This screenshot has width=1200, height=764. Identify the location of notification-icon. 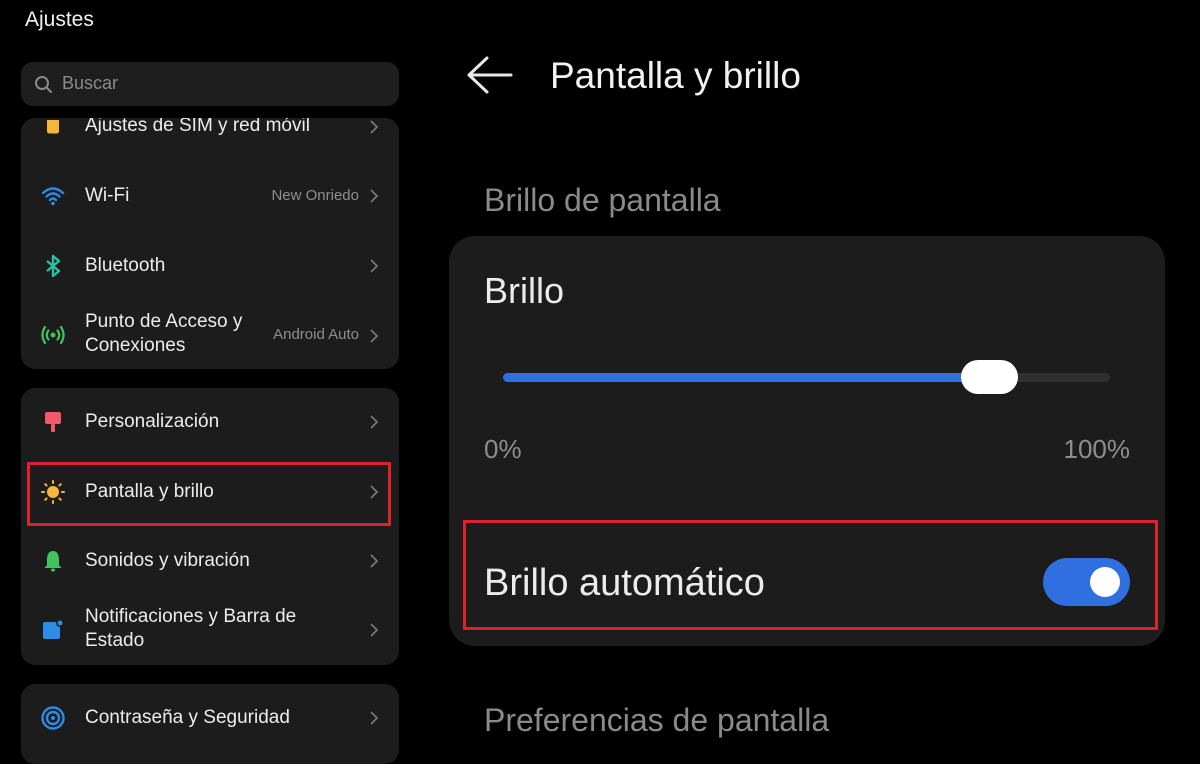
(53, 629).